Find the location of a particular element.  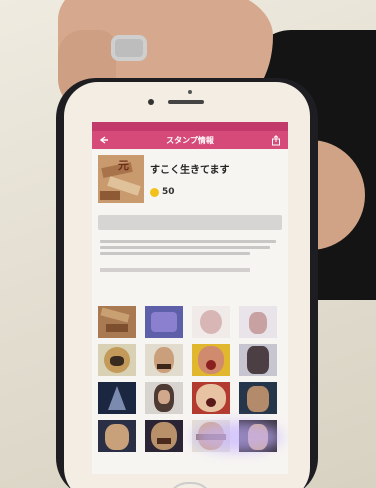

description is located at coordinates (190, 251).